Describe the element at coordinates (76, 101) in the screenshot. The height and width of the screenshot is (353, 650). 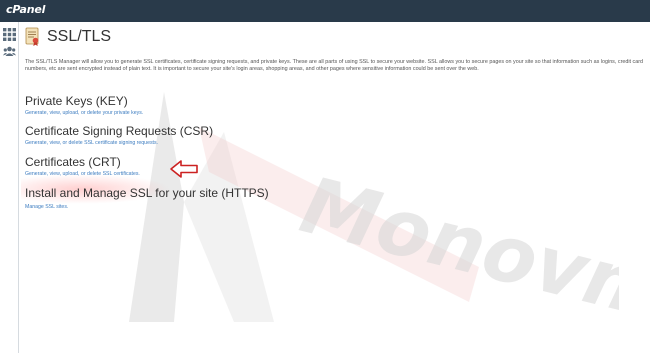
I see `private-keys-link: Private Keys (KEY)` at that location.